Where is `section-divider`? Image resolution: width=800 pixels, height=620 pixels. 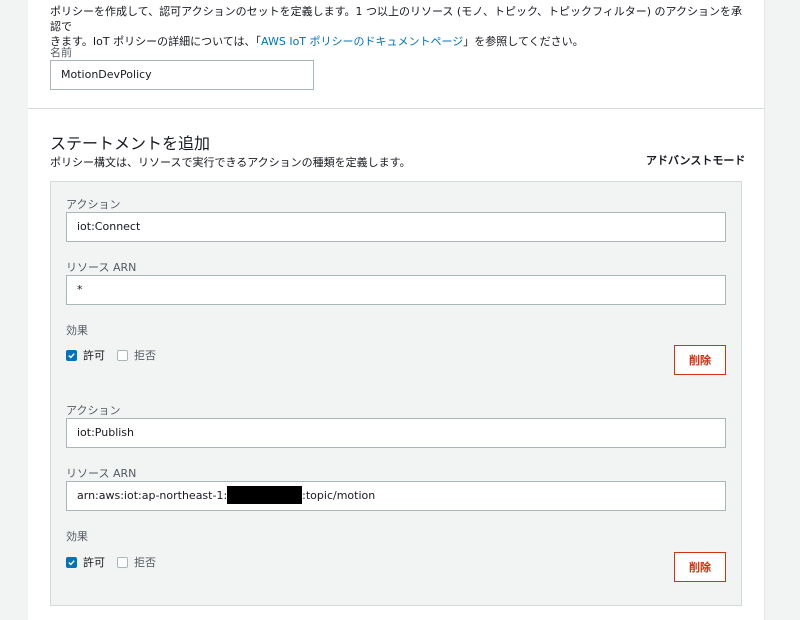
section-divider is located at coordinates (396, 108).